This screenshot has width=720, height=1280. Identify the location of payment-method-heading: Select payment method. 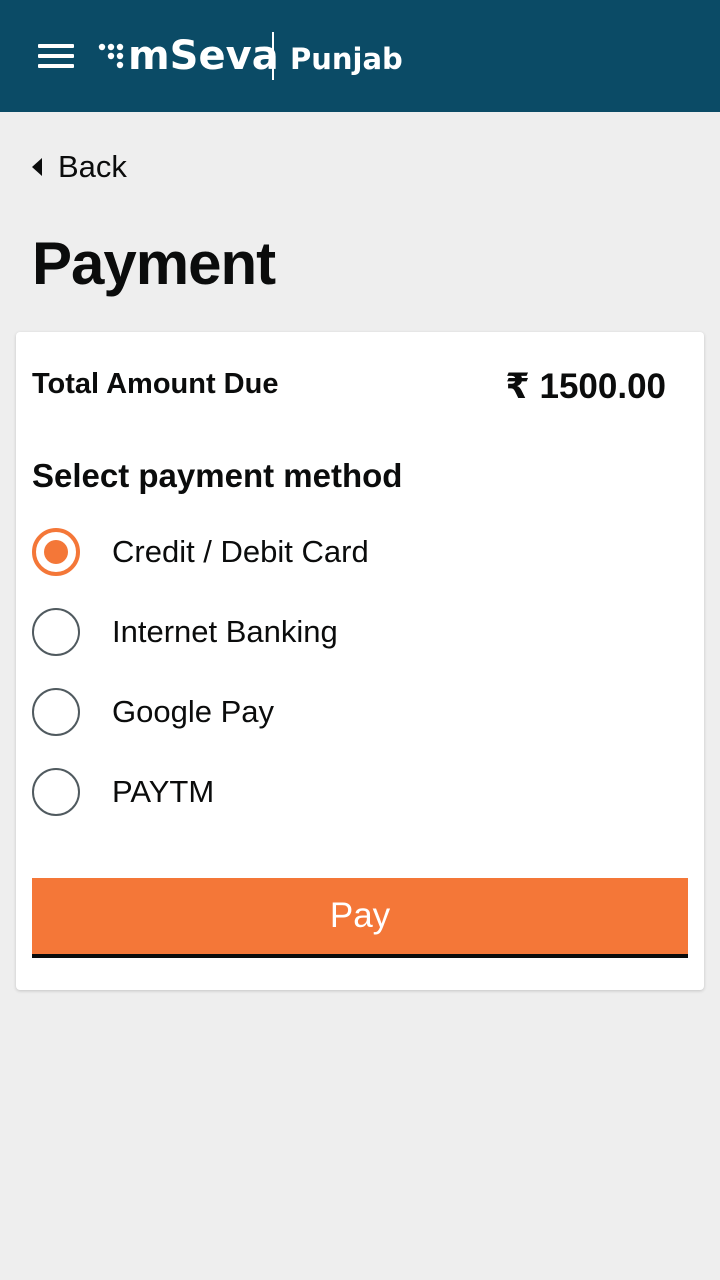
(217, 475).